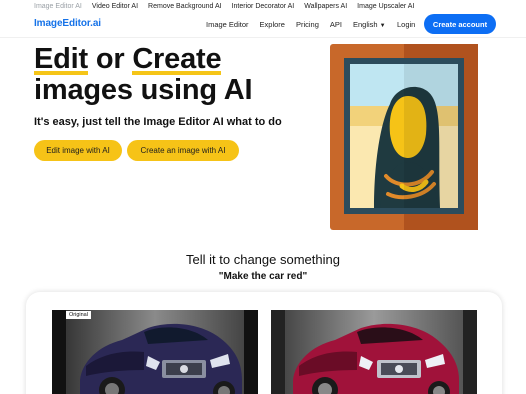  Describe the element at coordinates (67, 23) in the screenshot. I see `site-logo: ImageEditor.ai` at that location.